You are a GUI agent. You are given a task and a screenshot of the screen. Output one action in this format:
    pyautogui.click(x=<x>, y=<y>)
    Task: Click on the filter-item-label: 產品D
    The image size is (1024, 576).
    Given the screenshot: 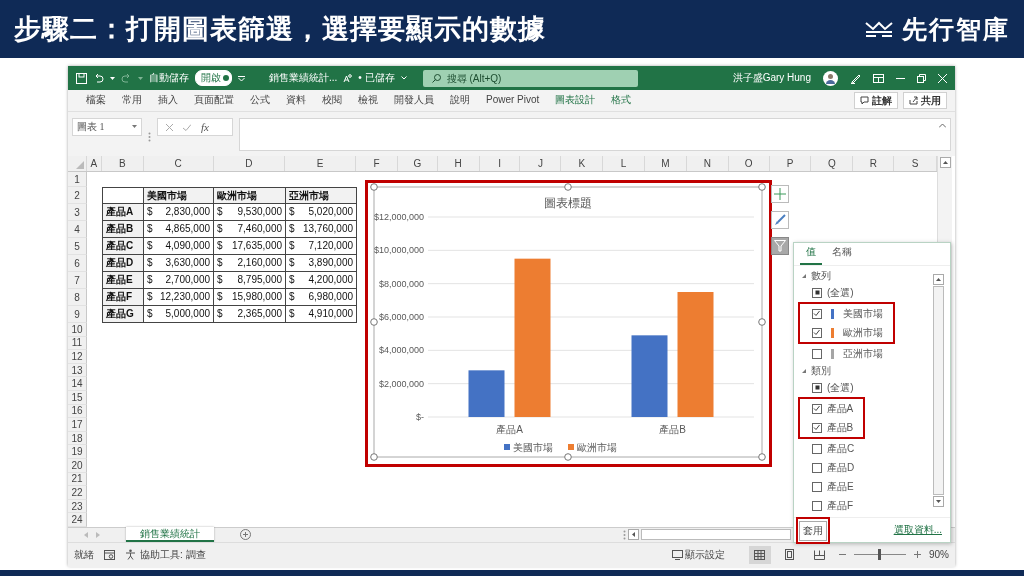 What is the action you would take?
    pyautogui.click(x=841, y=467)
    